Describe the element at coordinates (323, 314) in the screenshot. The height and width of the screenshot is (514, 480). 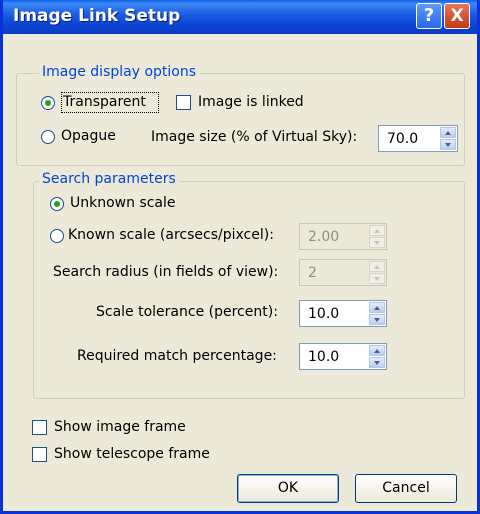
I see `scale-tolerance-value: 10.0` at that location.